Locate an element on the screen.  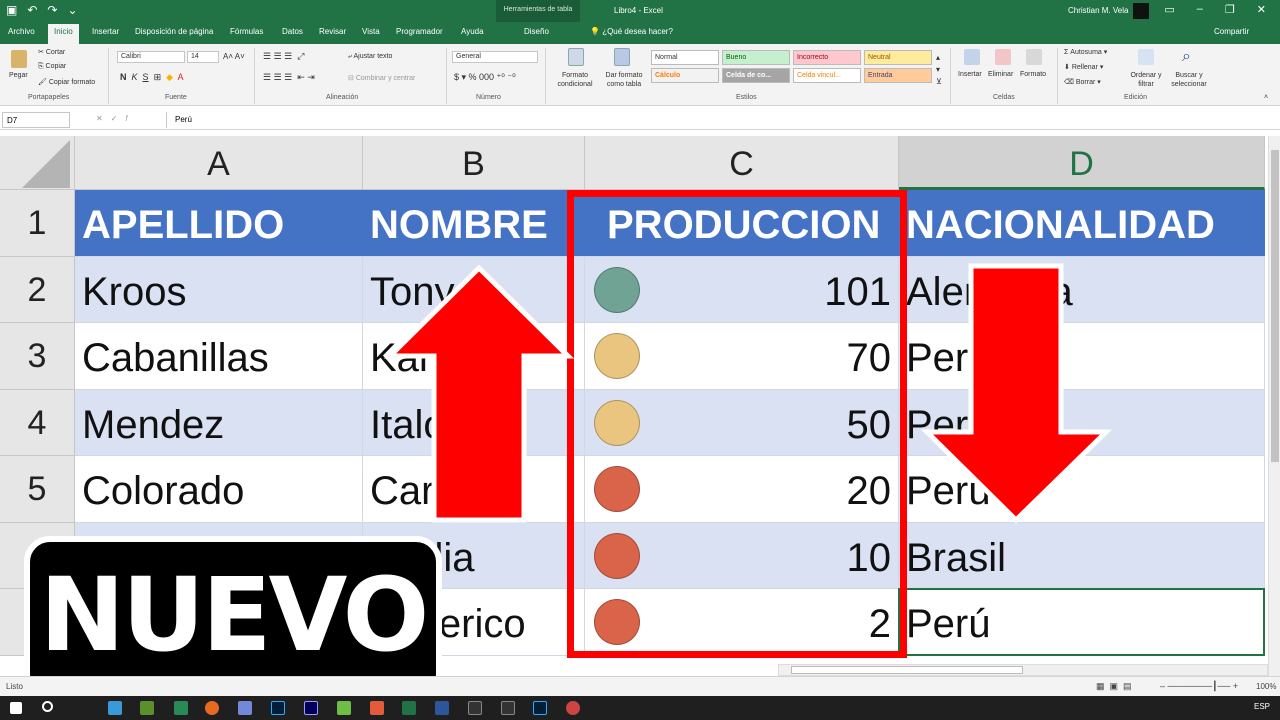
font-grow-icon: A˄ A˅ is located at coordinates (234, 56).